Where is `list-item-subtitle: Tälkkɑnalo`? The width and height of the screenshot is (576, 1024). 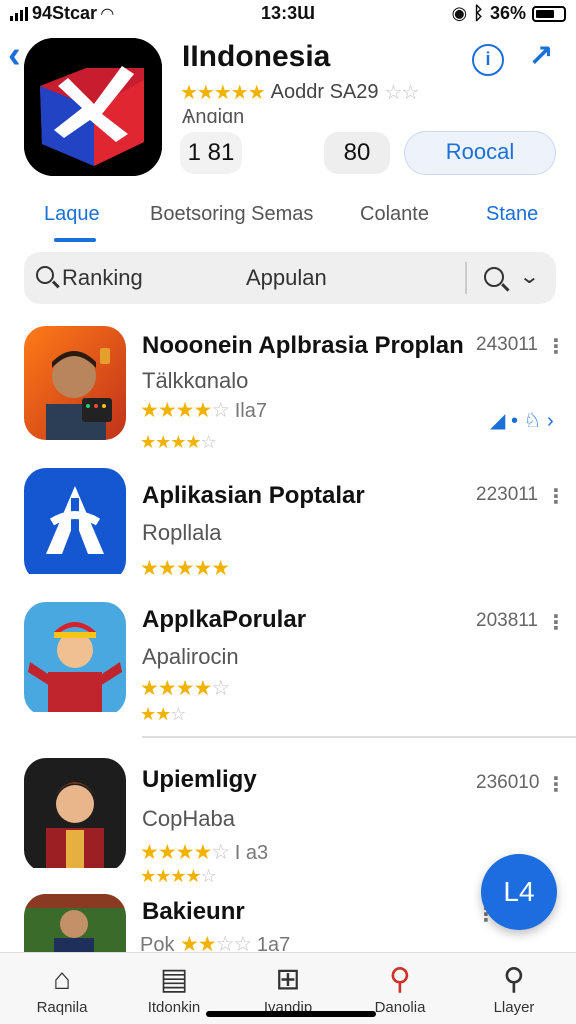
list-item-subtitle: Tälkkɑnalo is located at coordinates (195, 380).